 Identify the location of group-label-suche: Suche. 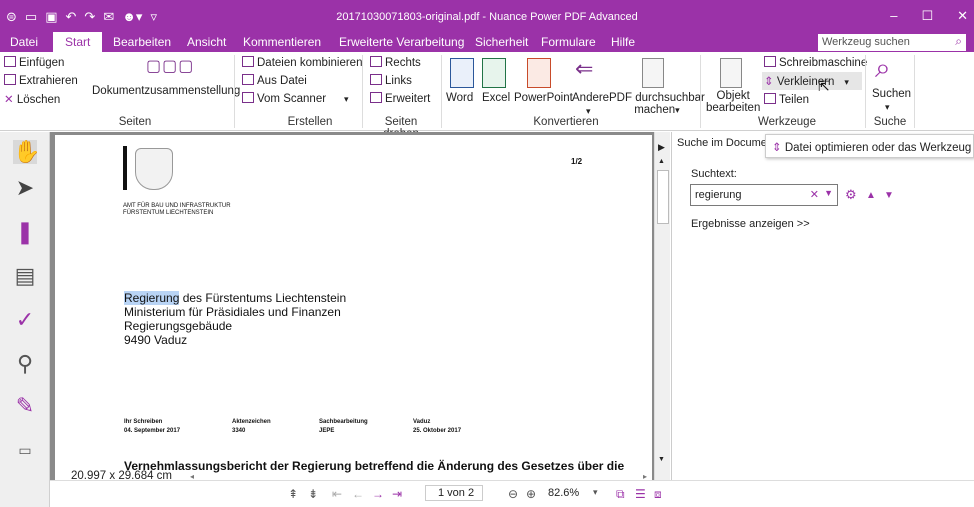
(890, 122).